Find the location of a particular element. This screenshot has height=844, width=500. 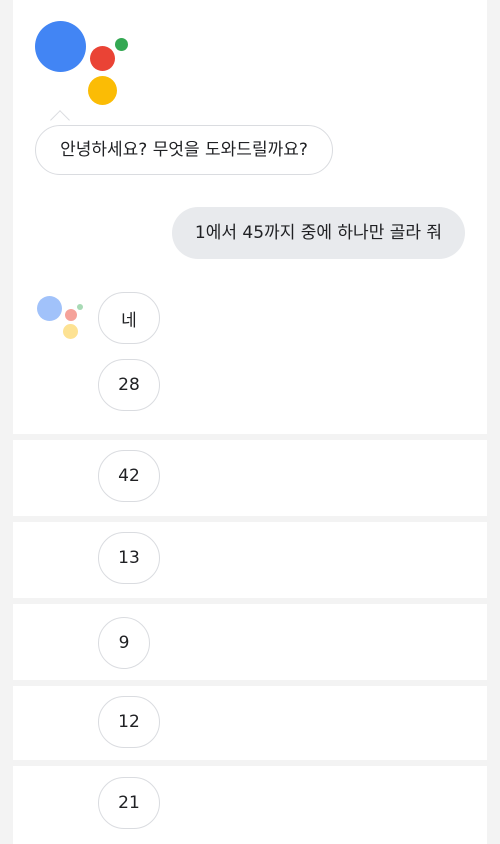

reply-text: 12 is located at coordinates (129, 722).